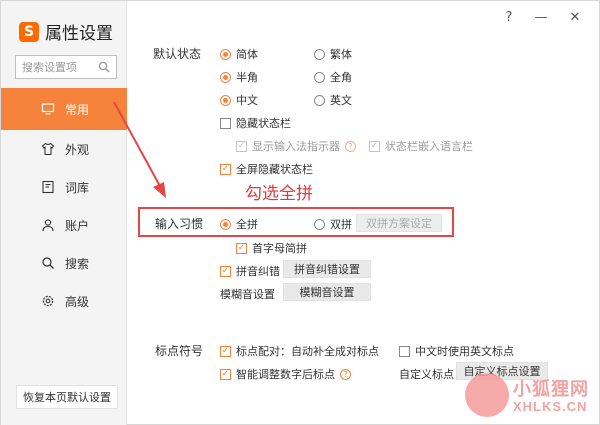  I want to click on shirt-icon, so click(48, 149).